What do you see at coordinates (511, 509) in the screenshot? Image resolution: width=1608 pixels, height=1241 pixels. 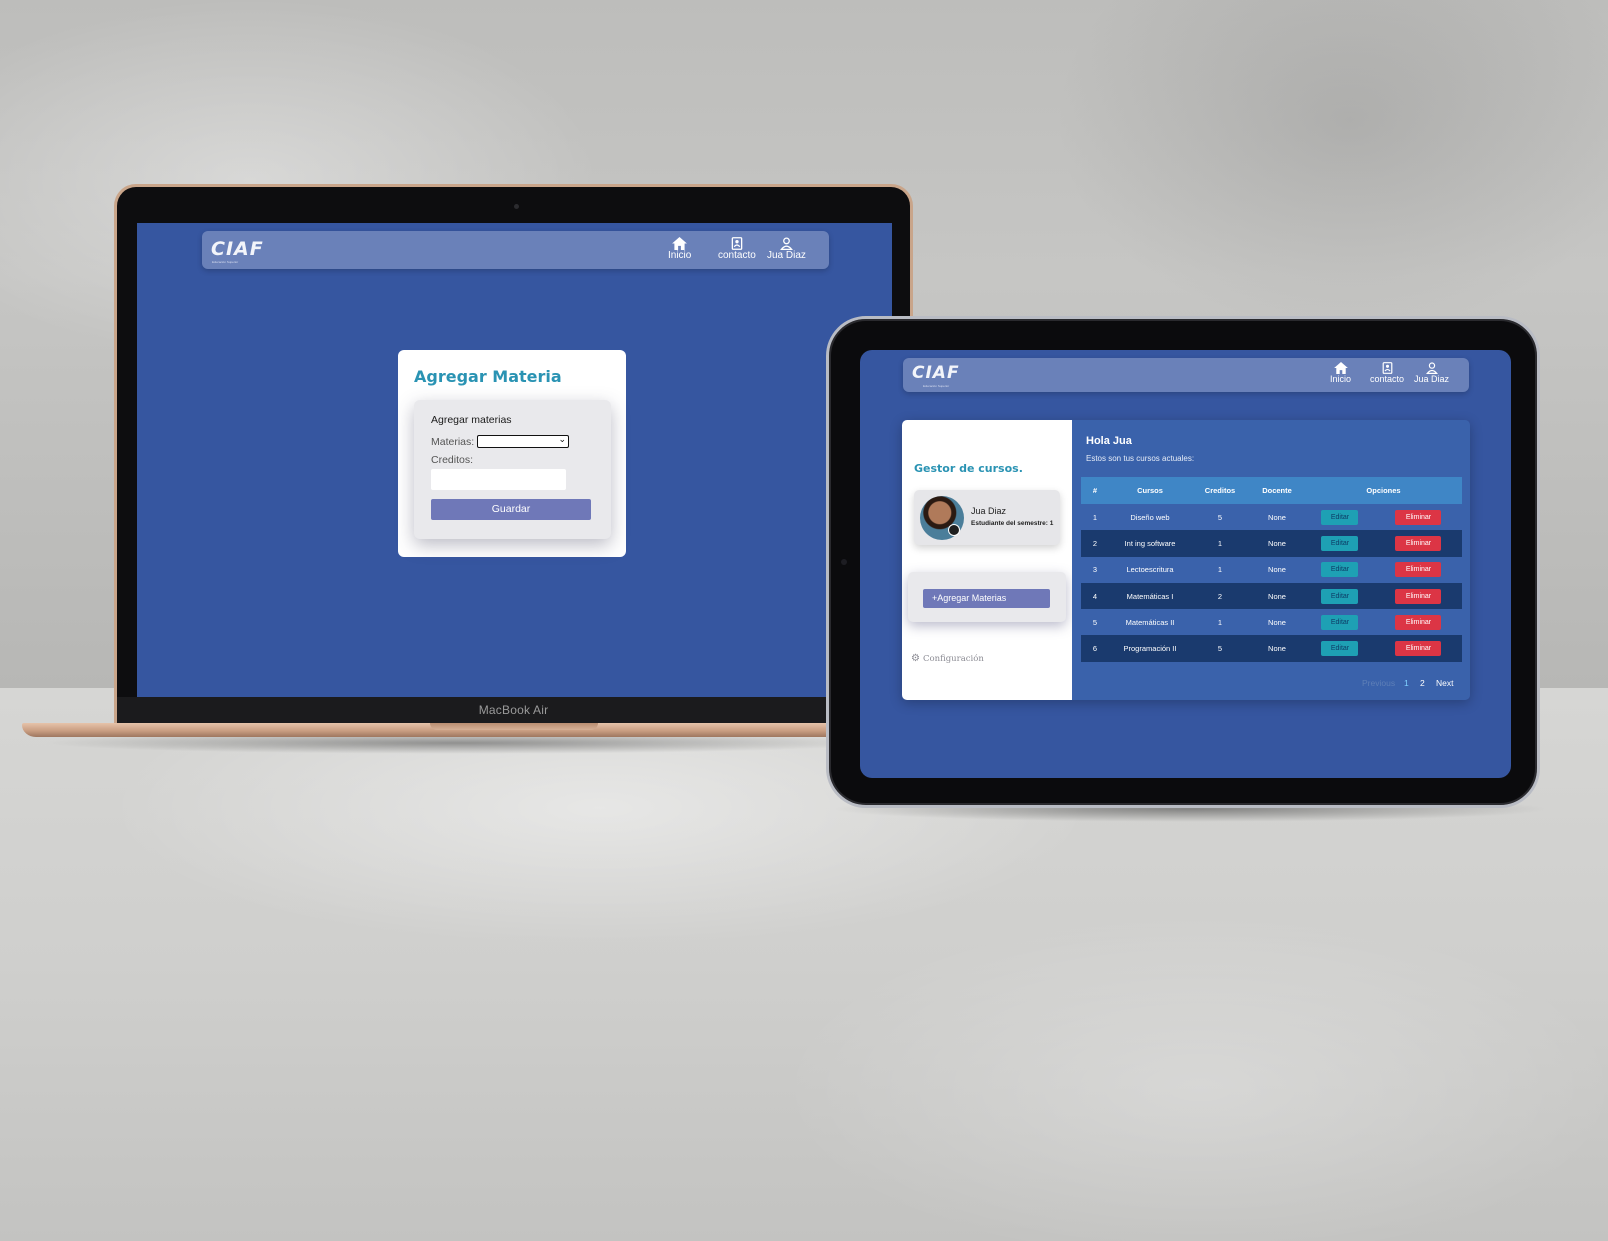 I see `guardar-button: Guardar` at bounding box center [511, 509].